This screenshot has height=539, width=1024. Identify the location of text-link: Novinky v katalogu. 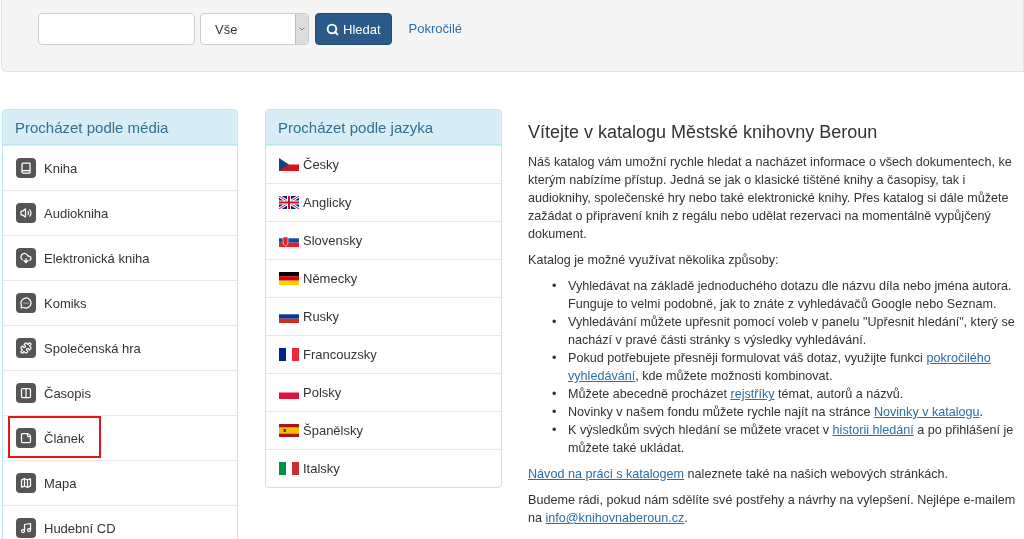
(926, 412).